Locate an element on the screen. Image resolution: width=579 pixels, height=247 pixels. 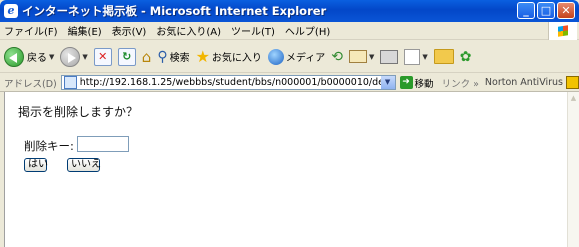
go-arrow-icon: ➜ is located at coordinates (406, 82).